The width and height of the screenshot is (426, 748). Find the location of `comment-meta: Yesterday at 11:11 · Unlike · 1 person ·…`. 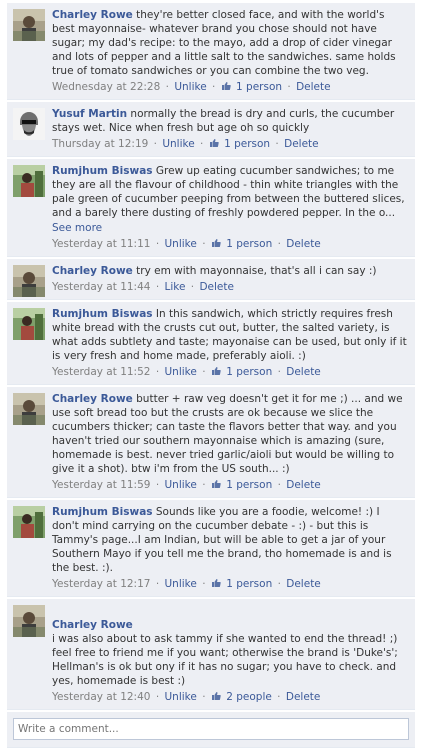

comment-meta: Yesterday at 11:11 · Unlike · 1 person ·… is located at coordinates (230, 244).